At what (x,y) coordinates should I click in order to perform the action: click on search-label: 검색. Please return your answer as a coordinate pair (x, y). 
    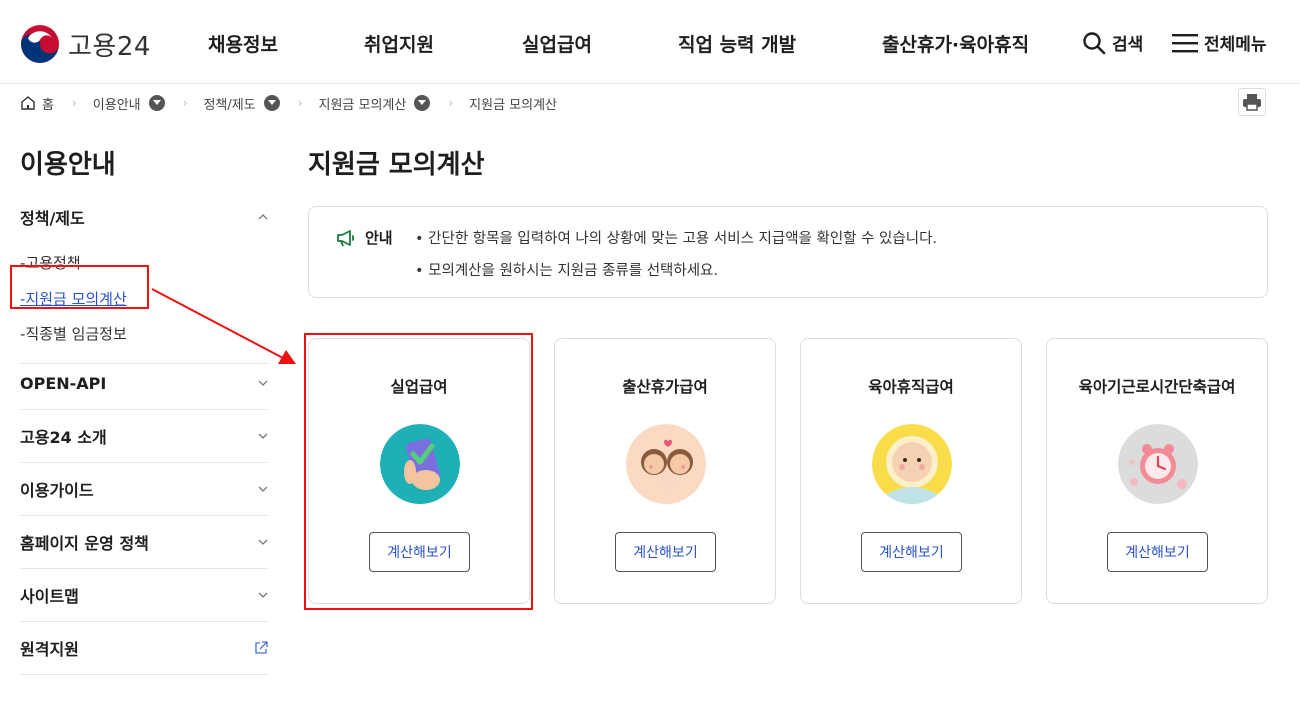
    Looking at the image, I should click on (1128, 45).